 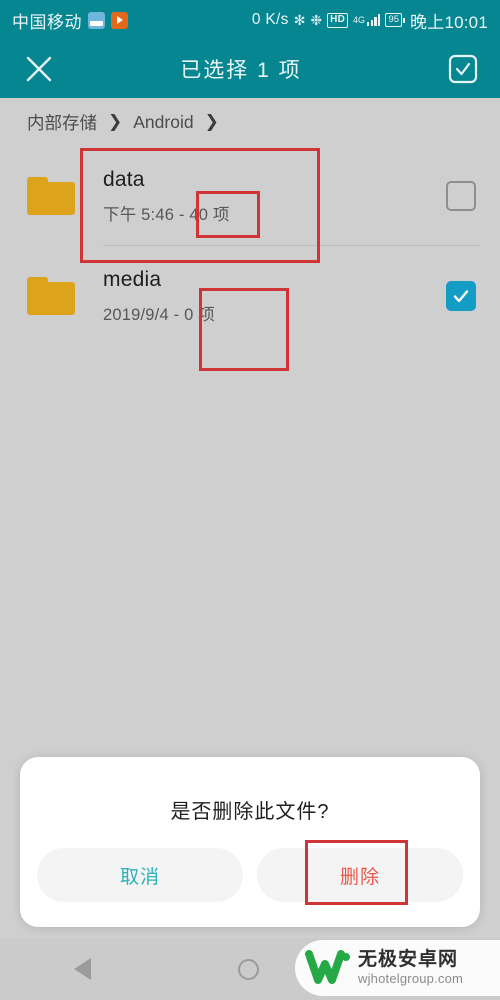 I want to click on app-bar: 已选择 1 项, so click(x=250, y=69).